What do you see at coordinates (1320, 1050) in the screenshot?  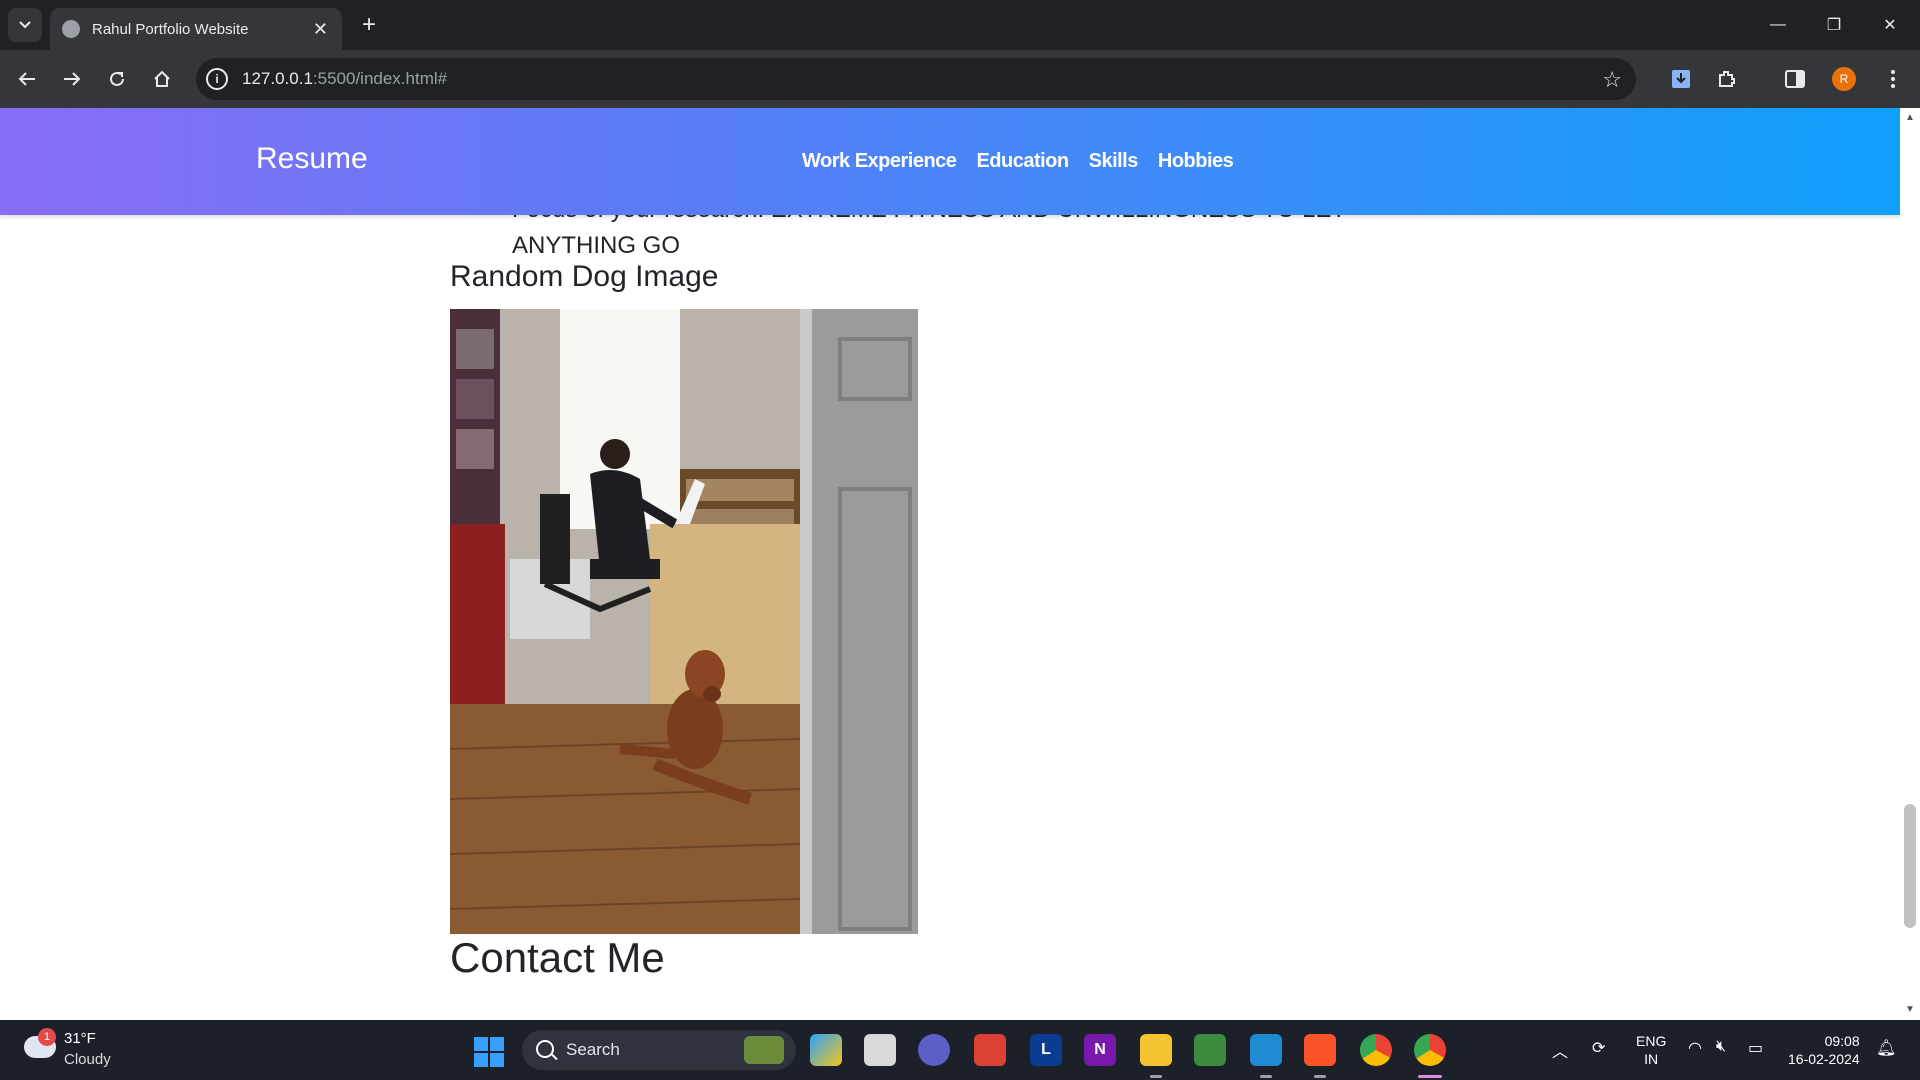 I see `brave-browser-icon` at bounding box center [1320, 1050].